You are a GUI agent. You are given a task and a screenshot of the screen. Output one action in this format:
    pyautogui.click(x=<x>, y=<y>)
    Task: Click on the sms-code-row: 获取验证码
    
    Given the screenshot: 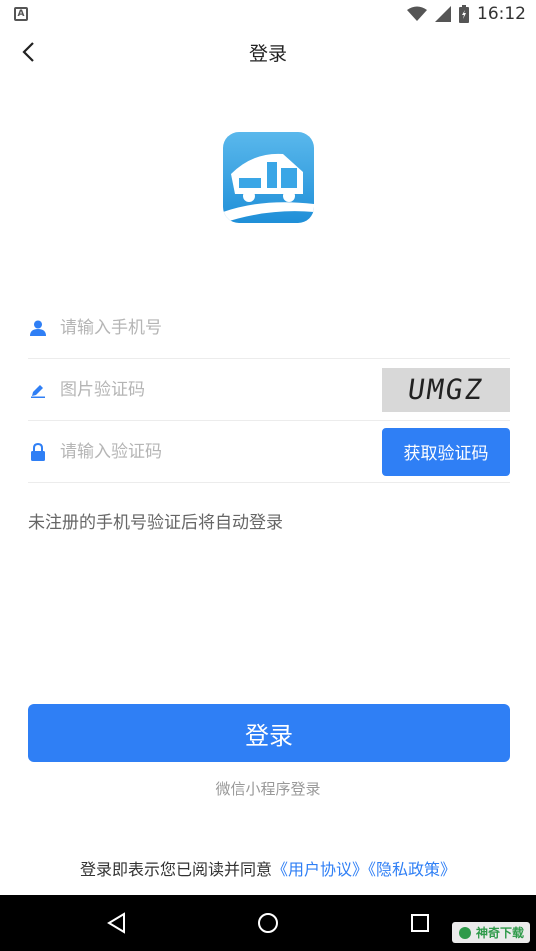 What is the action you would take?
    pyautogui.click(x=269, y=452)
    